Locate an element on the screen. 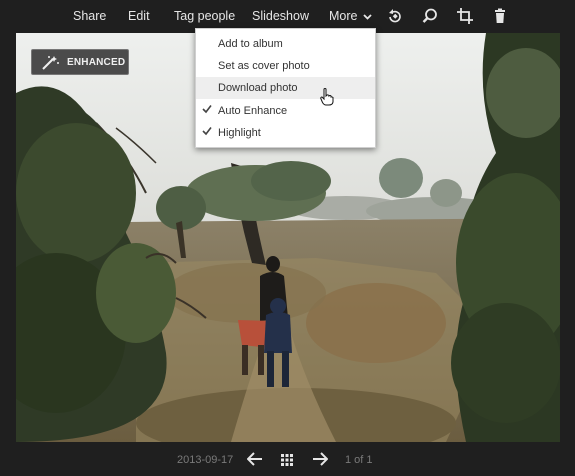 The height and width of the screenshot is (476, 575). menu-item-auto-enhance: Auto Enhance is located at coordinates (285, 111).